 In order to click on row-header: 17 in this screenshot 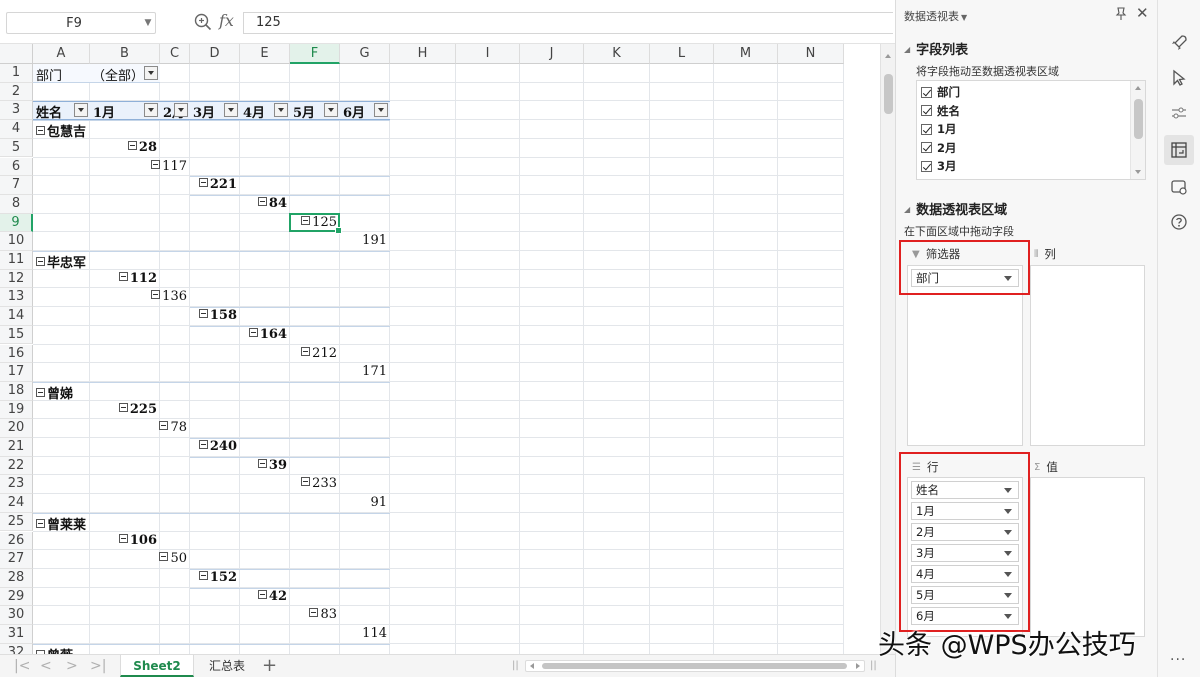, I will do `click(16, 372)`.